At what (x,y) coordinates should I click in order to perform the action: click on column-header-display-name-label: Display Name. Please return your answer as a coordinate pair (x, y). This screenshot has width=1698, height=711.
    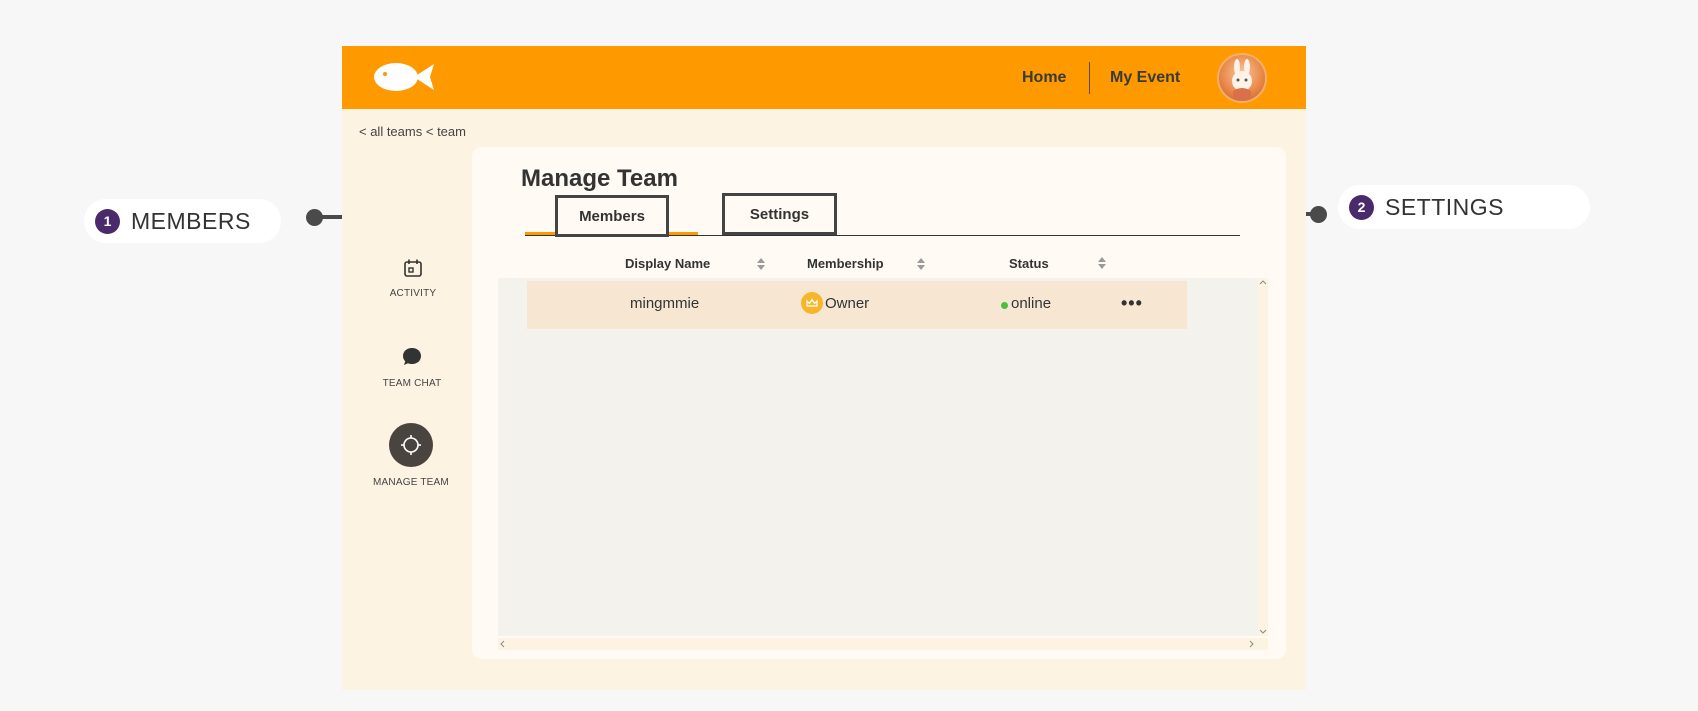
    Looking at the image, I should click on (668, 263).